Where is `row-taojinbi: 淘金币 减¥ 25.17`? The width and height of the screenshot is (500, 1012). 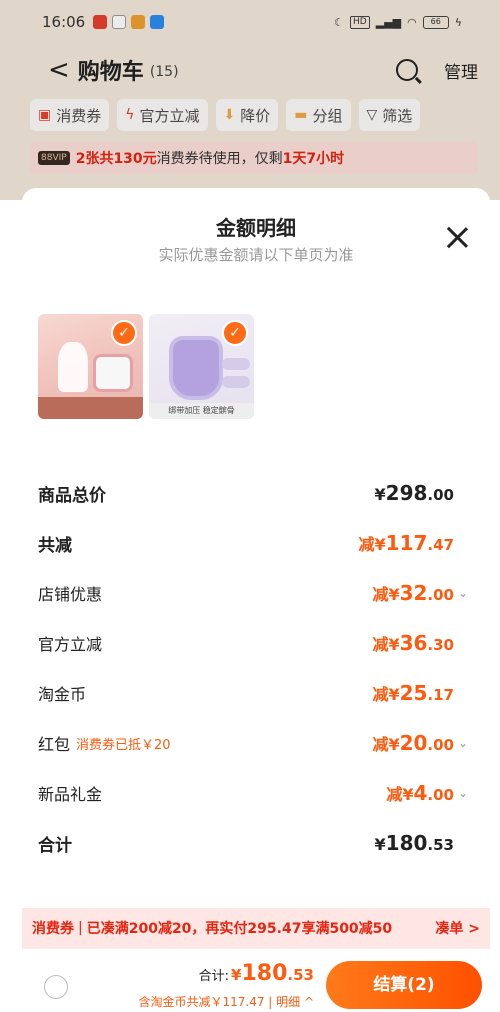 row-taojinbi: 淘金币 减¥ 25.17 is located at coordinates (256, 693).